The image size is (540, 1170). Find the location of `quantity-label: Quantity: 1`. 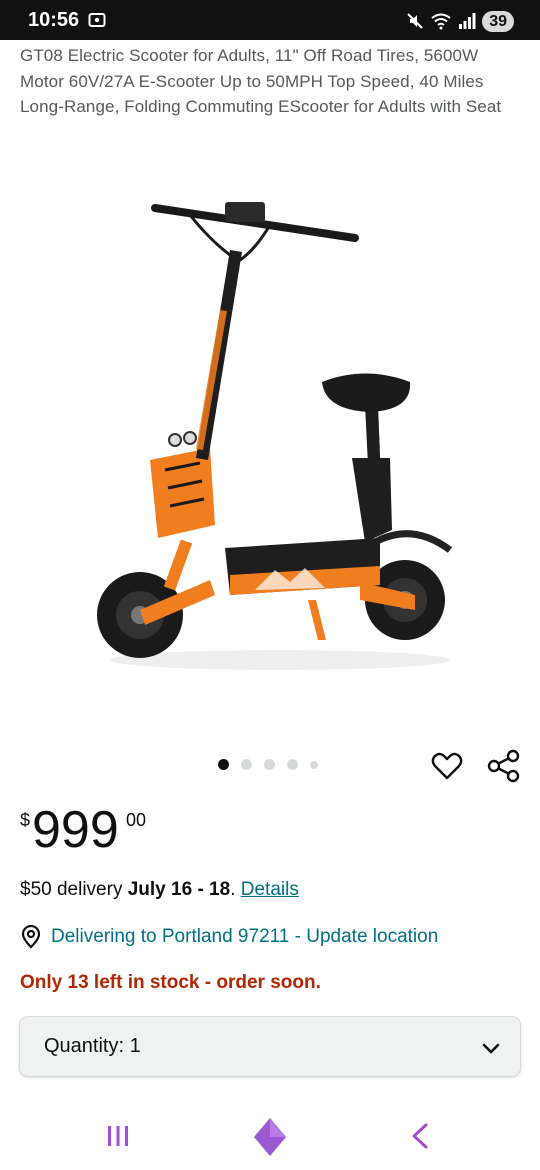

quantity-label: Quantity: 1 is located at coordinates (92, 1046).